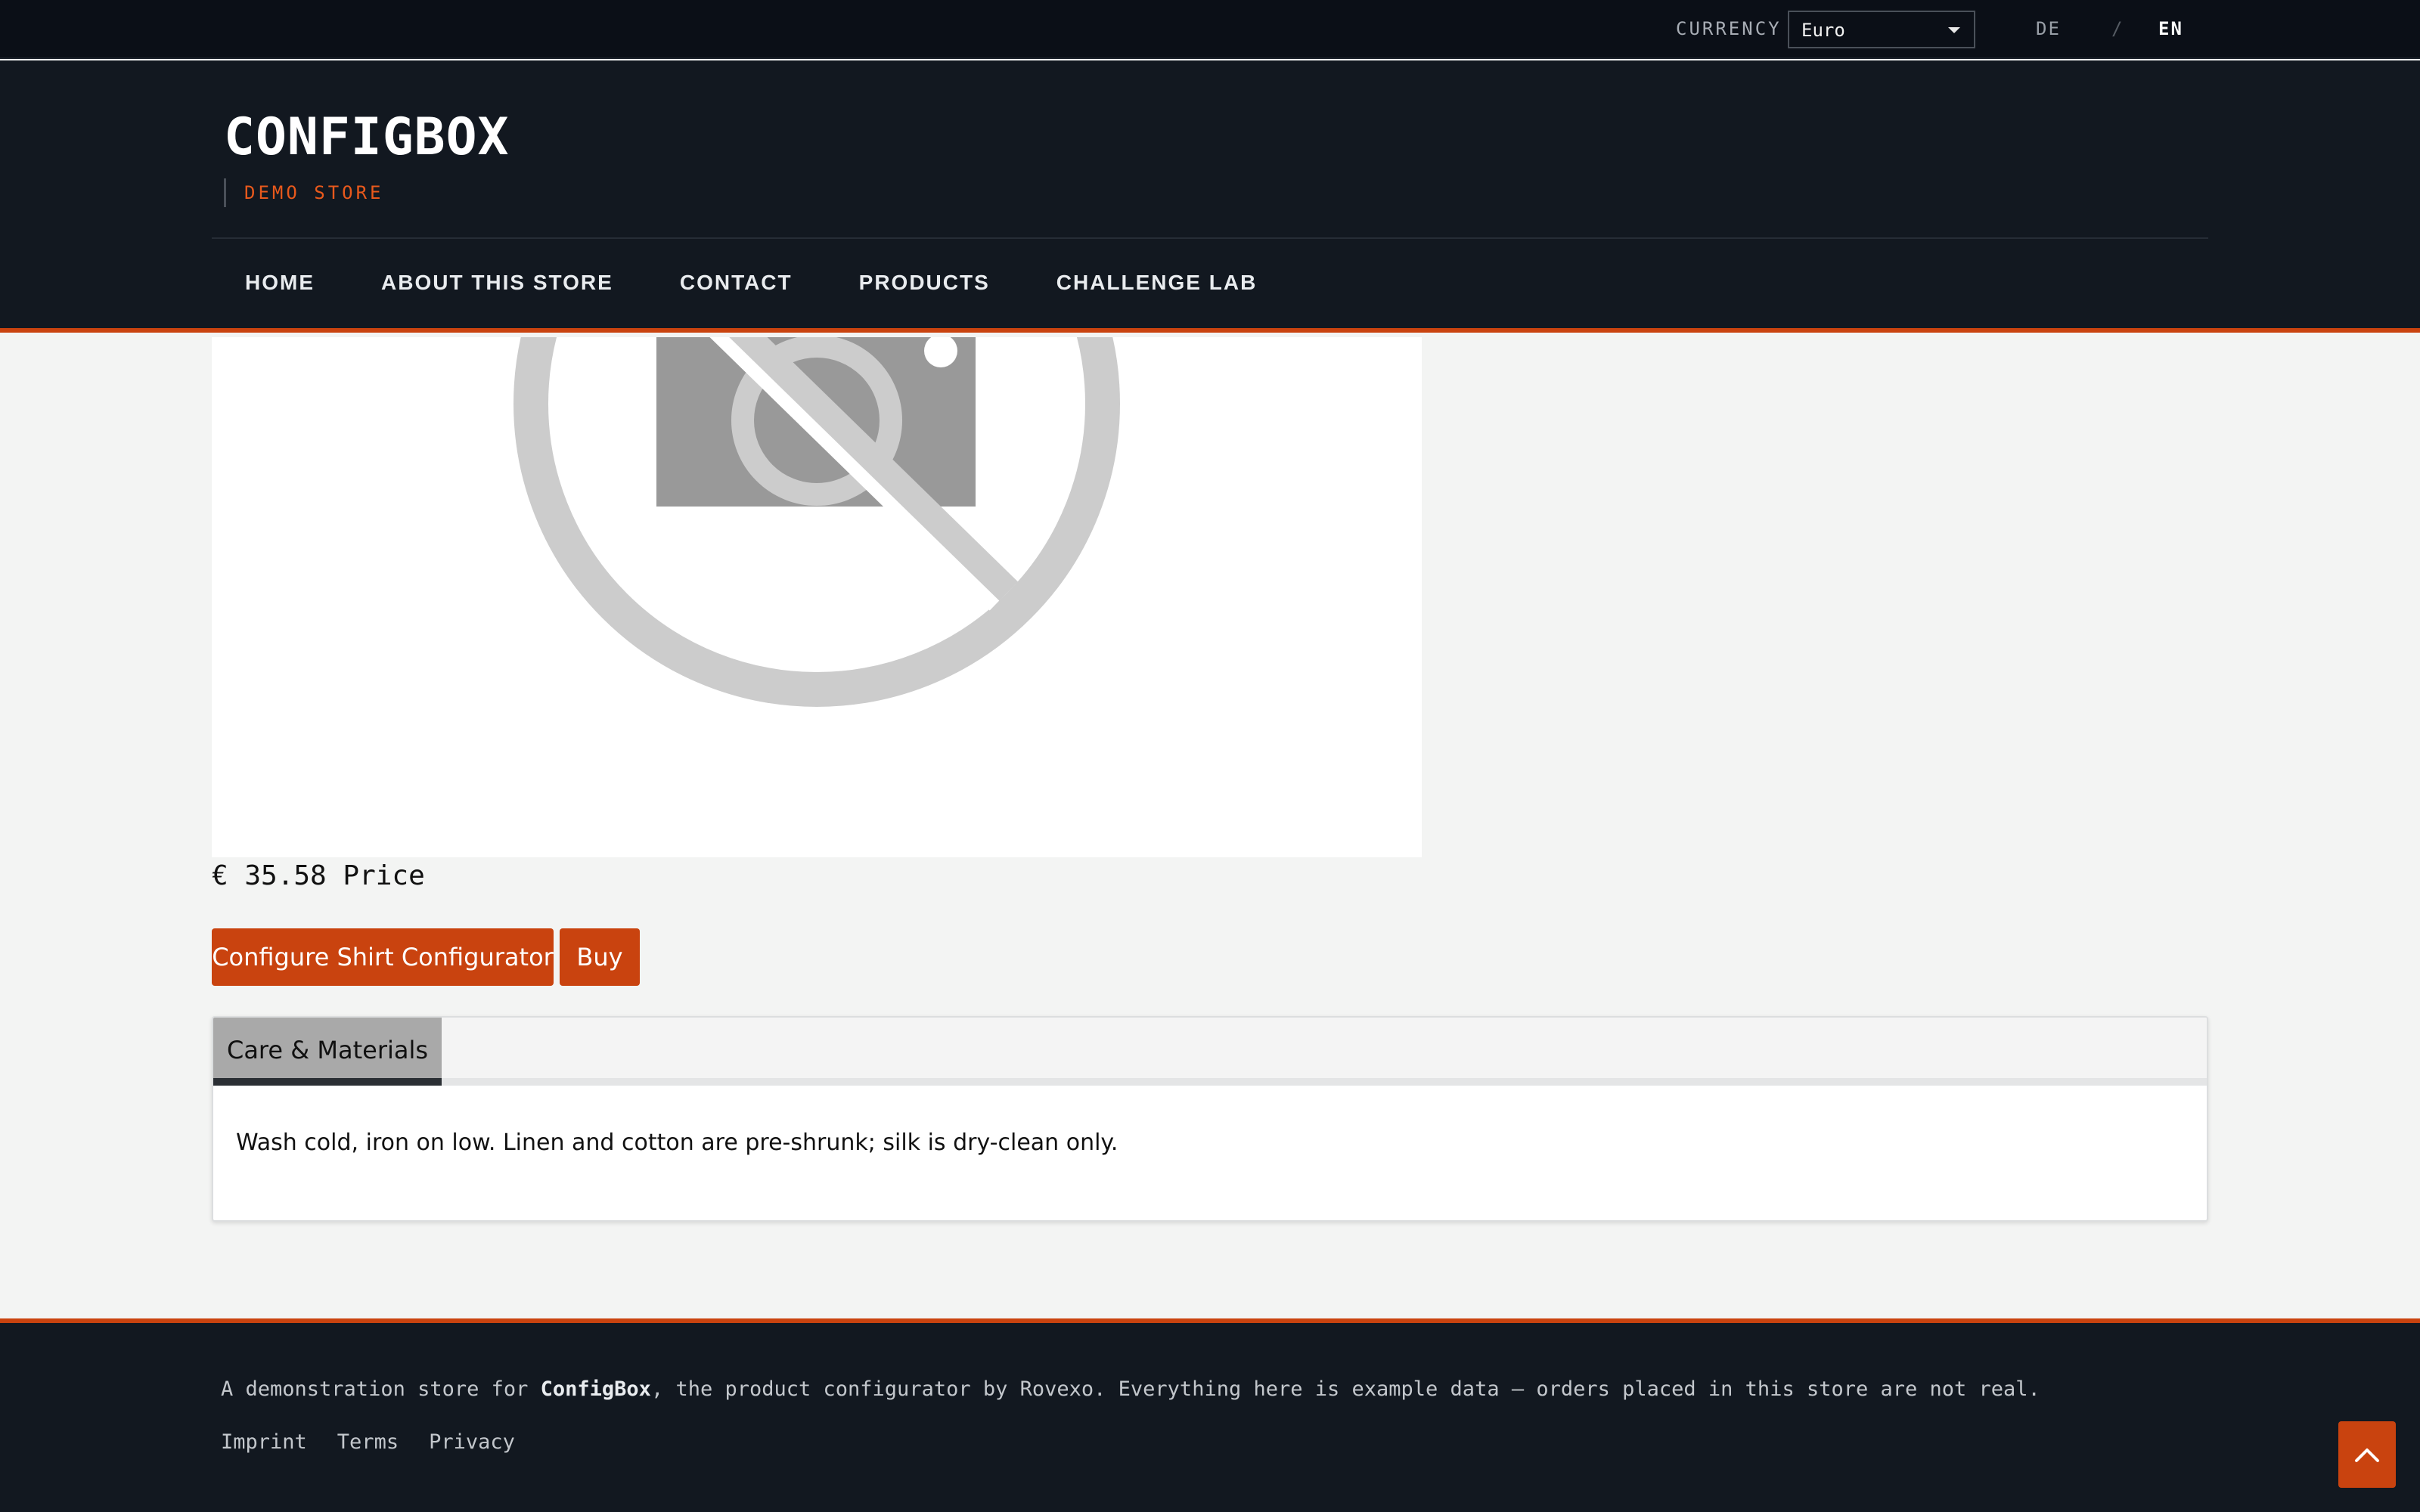 This screenshot has height=1512, width=2420. Describe the element at coordinates (2048, 28) in the screenshot. I see `language-de-link: DE` at that location.